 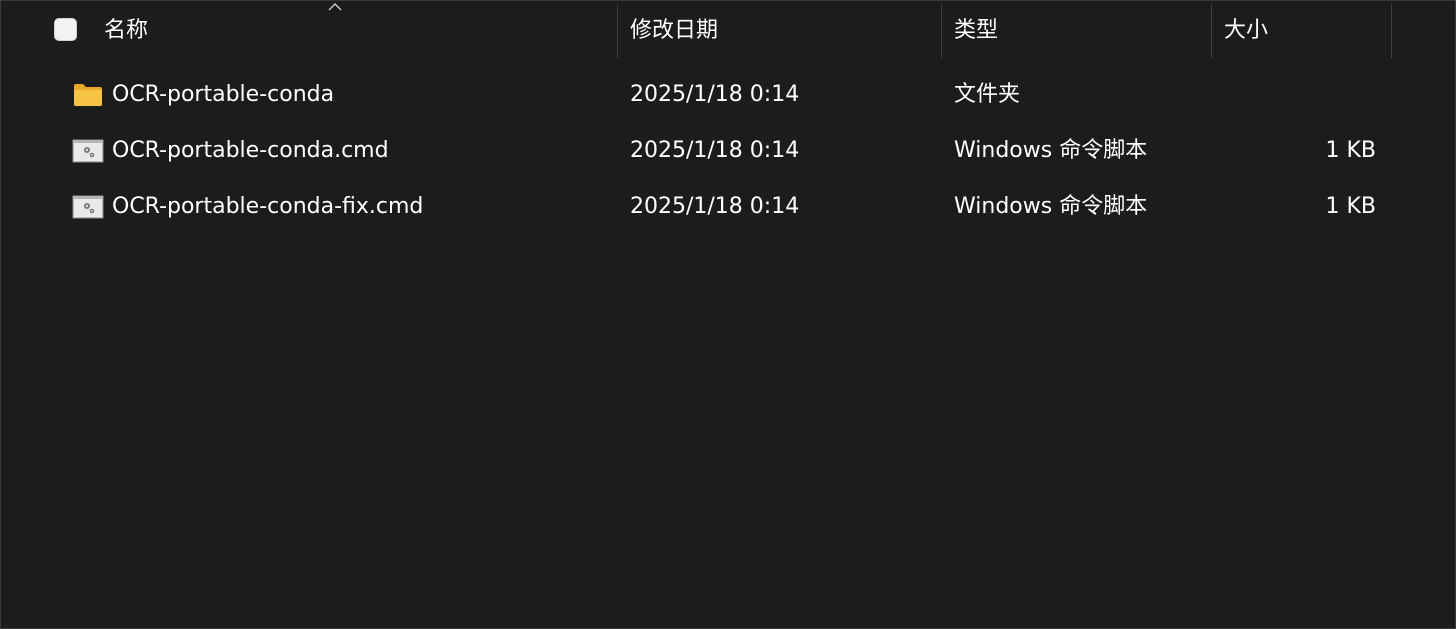 I want to click on column-header-size: 大小, so click(x=1301, y=29).